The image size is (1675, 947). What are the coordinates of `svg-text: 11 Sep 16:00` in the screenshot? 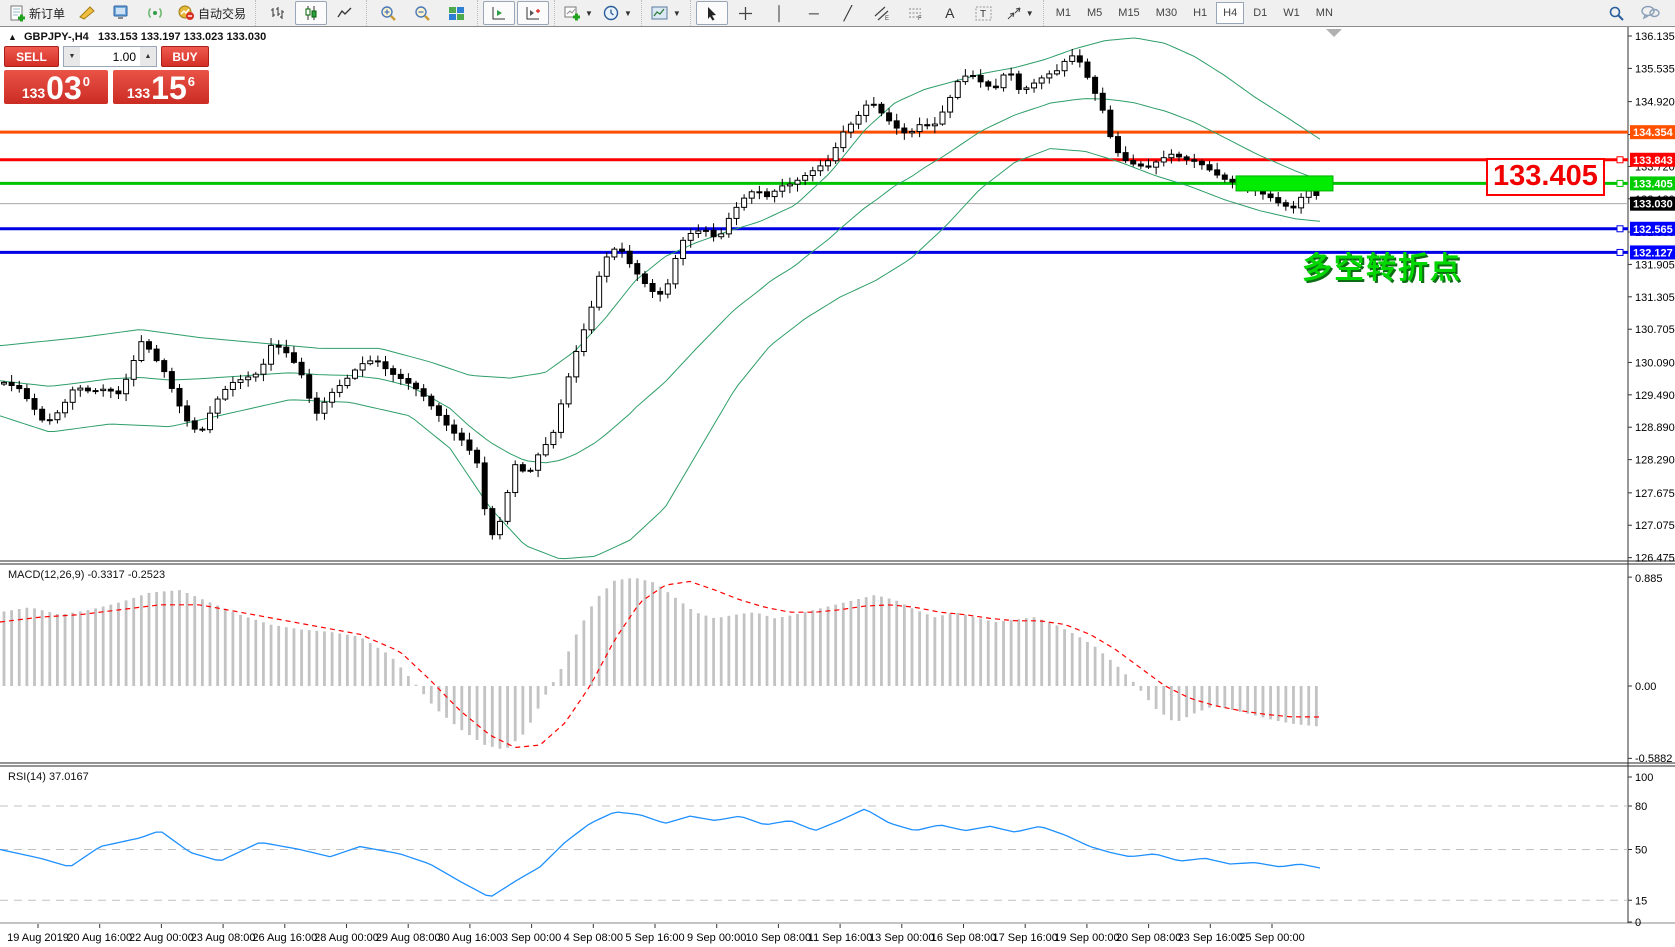 It's located at (840, 938).